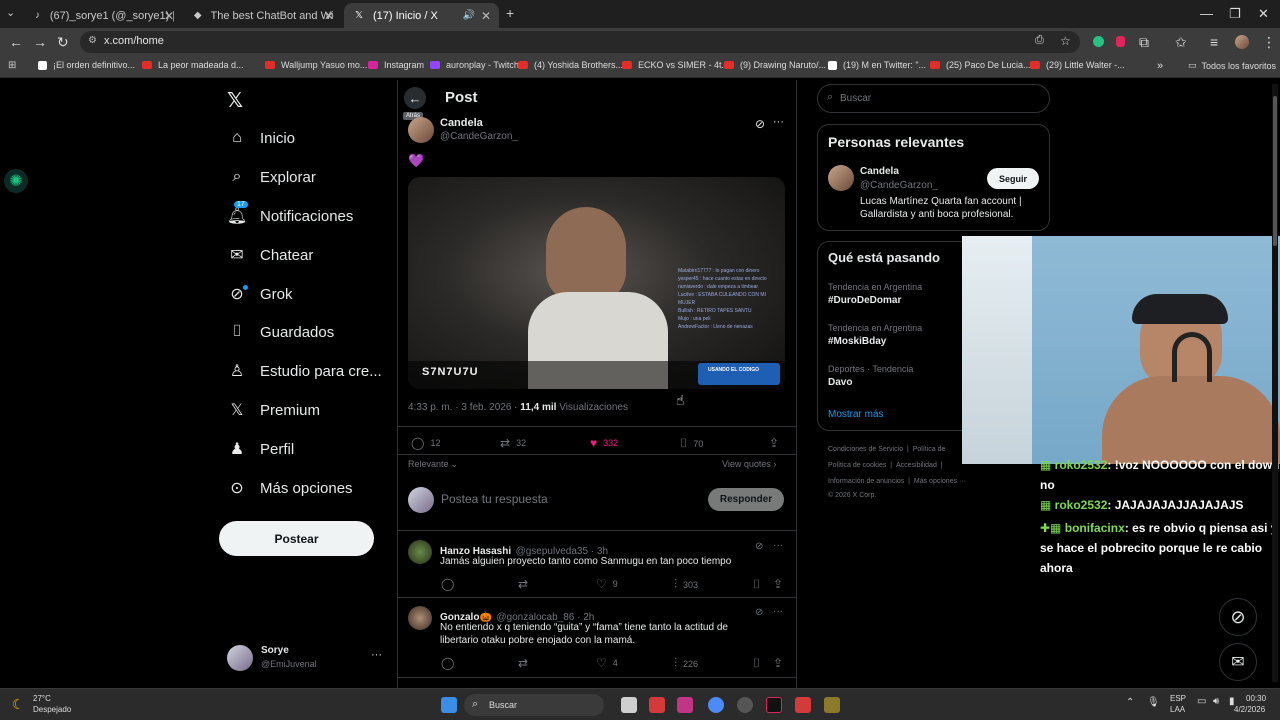 This screenshot has height=720, width=1280. Describe the element at coordinates (1238, 617) in the screenshot. I see `grok-float-button: ⊘` at that location.